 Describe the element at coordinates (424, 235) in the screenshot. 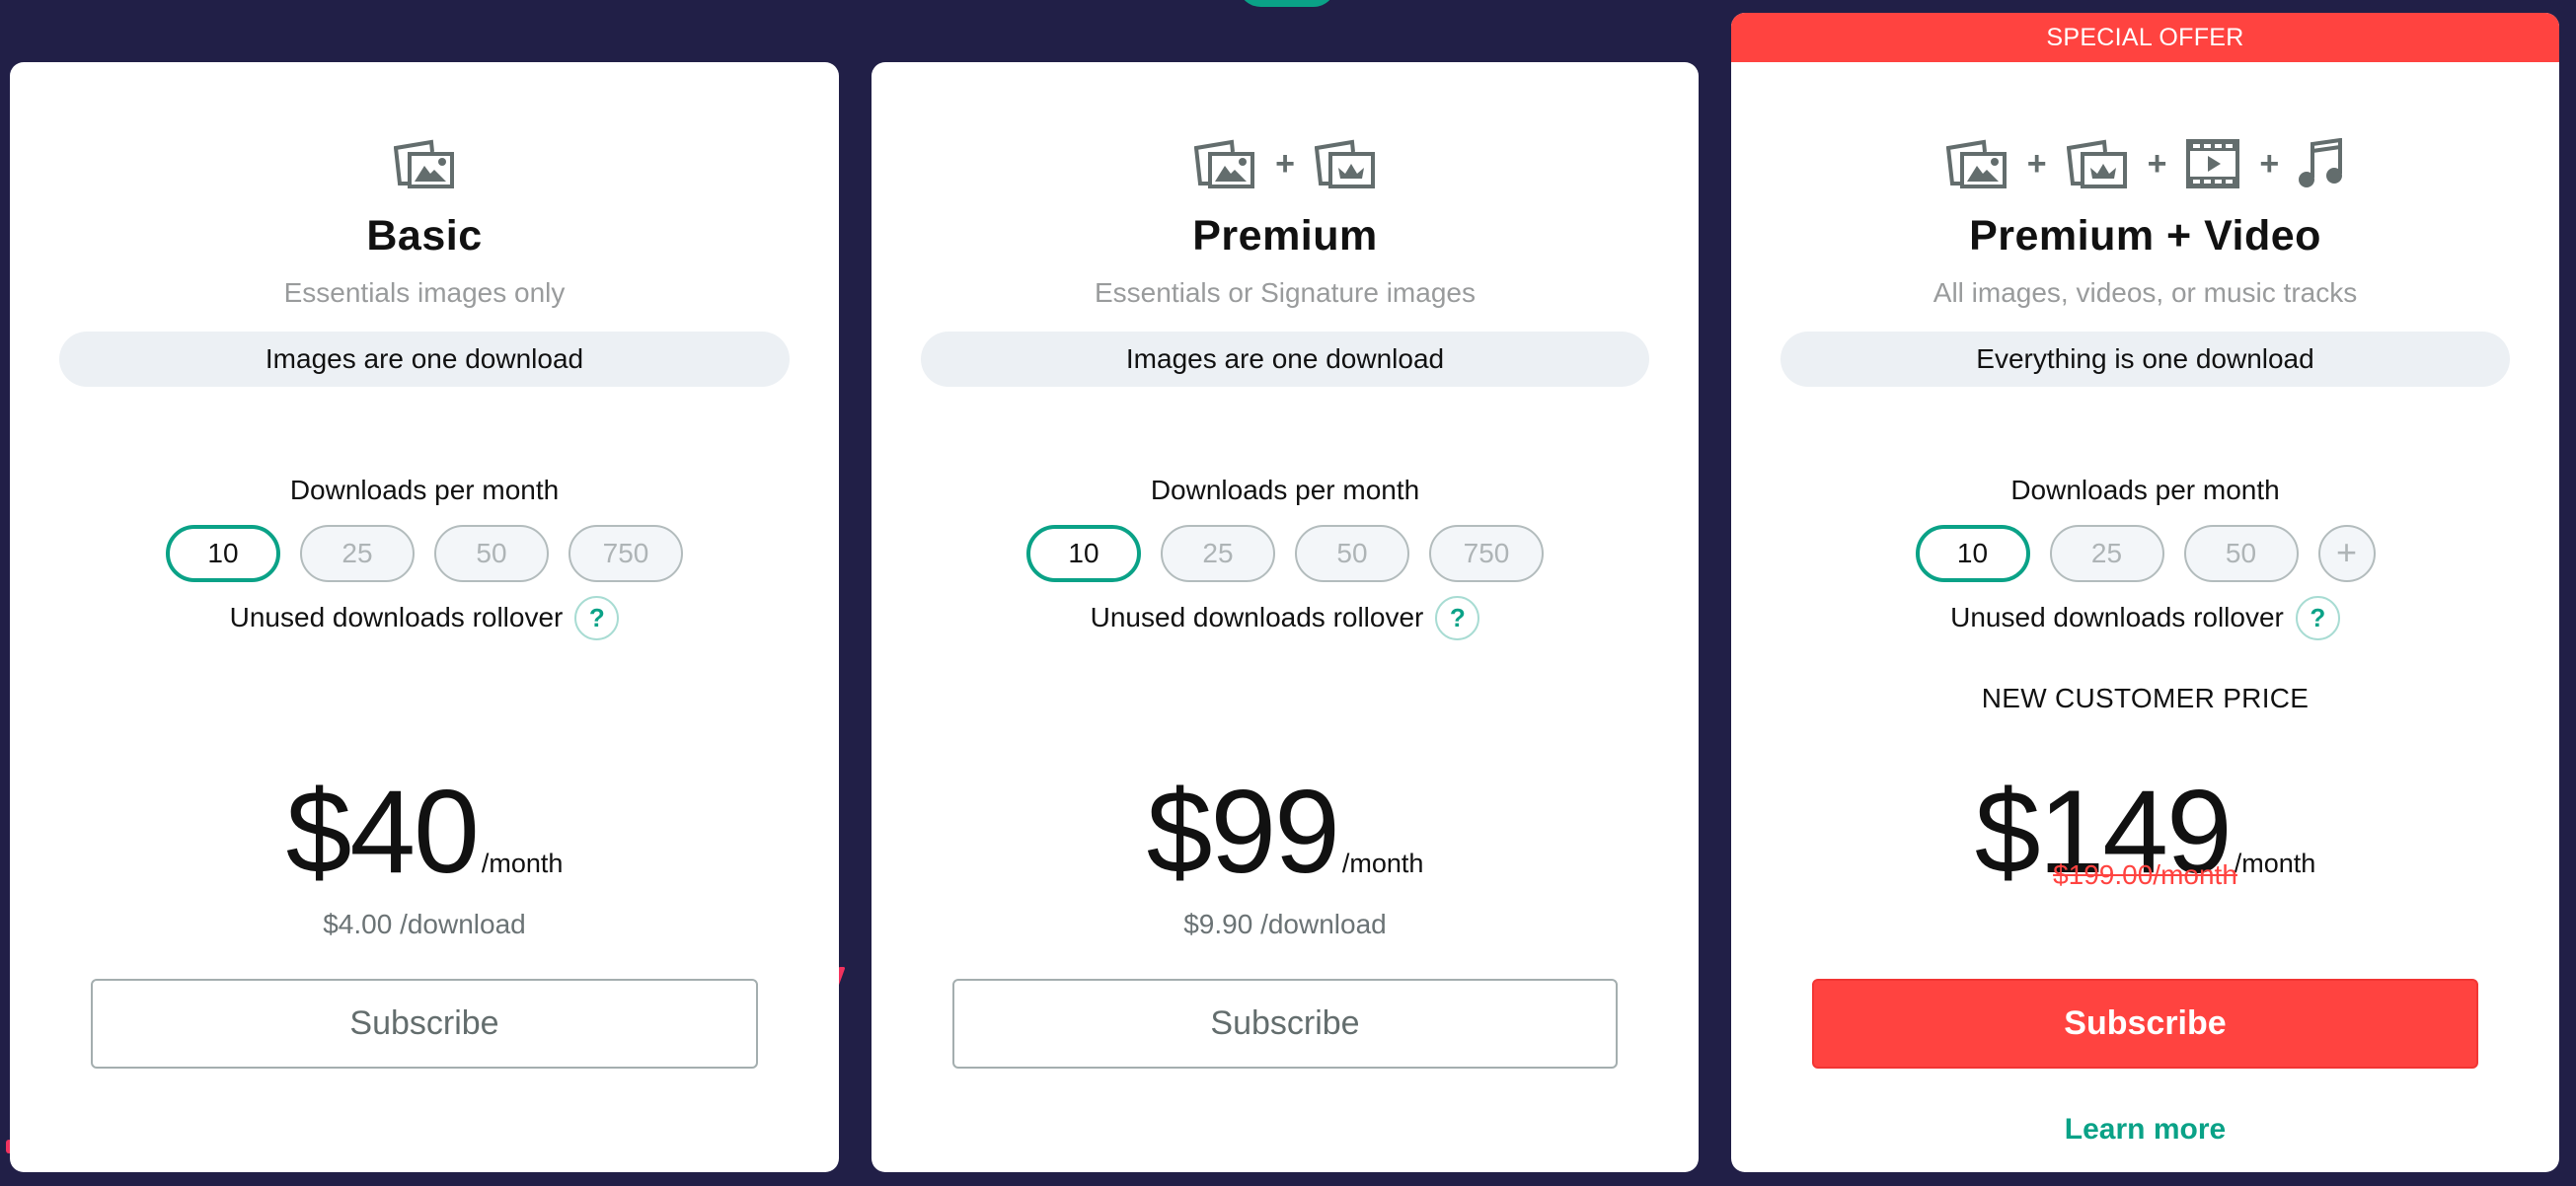

I see `plan-title: Basic` at that location.